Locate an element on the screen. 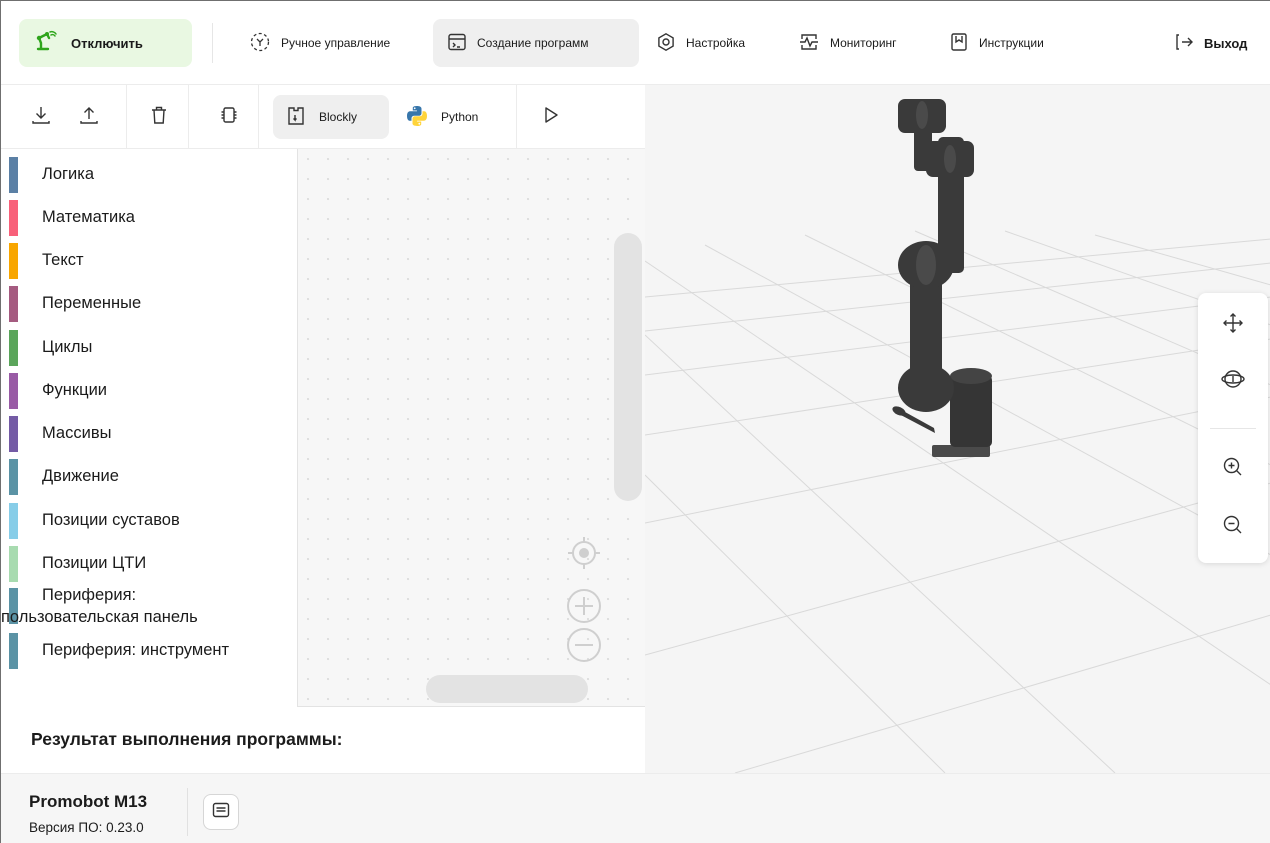 This screenshot has height=843, width=1270. editor-toolbar: Blockly Python is located at coordinates (323, 117).